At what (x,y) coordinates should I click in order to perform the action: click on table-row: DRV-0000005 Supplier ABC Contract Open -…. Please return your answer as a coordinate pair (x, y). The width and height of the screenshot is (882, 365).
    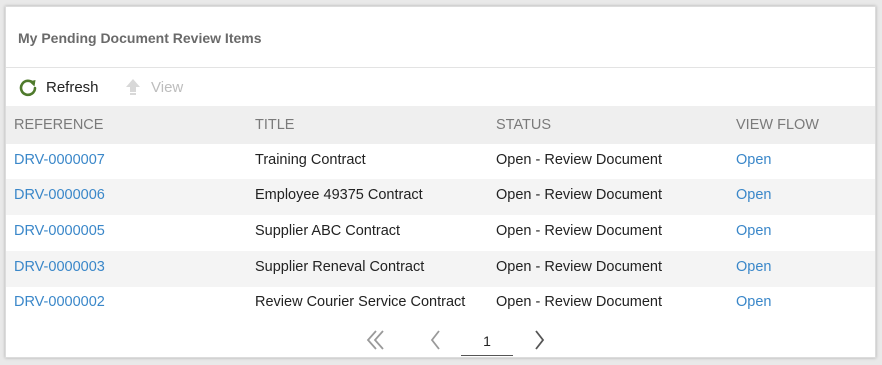
    Looking at the image, I should click on (440, 233).